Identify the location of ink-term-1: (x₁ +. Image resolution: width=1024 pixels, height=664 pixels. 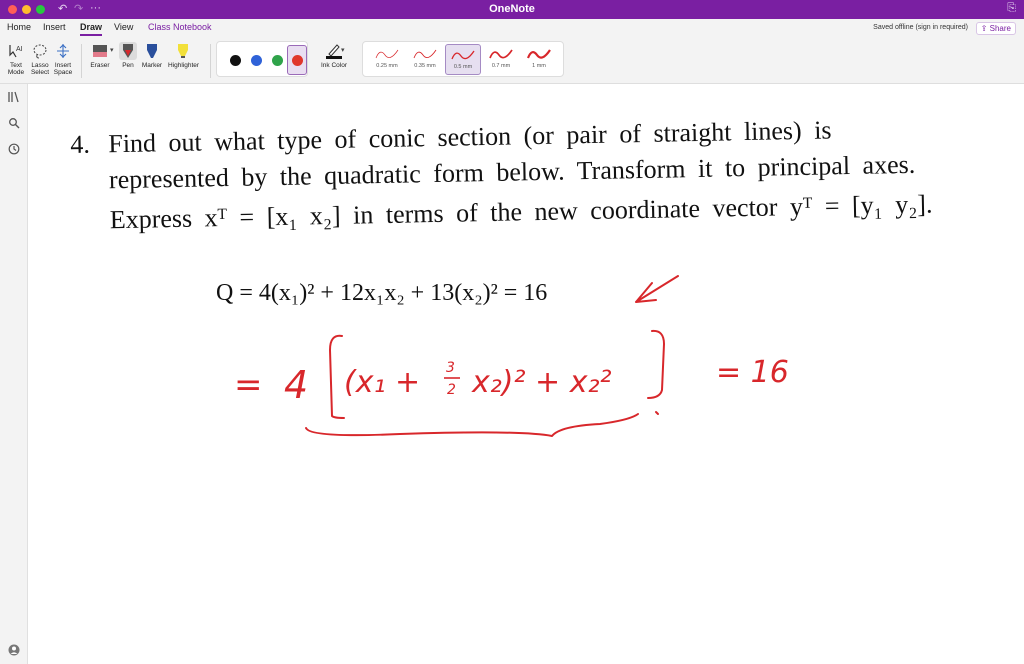
(382, 382).